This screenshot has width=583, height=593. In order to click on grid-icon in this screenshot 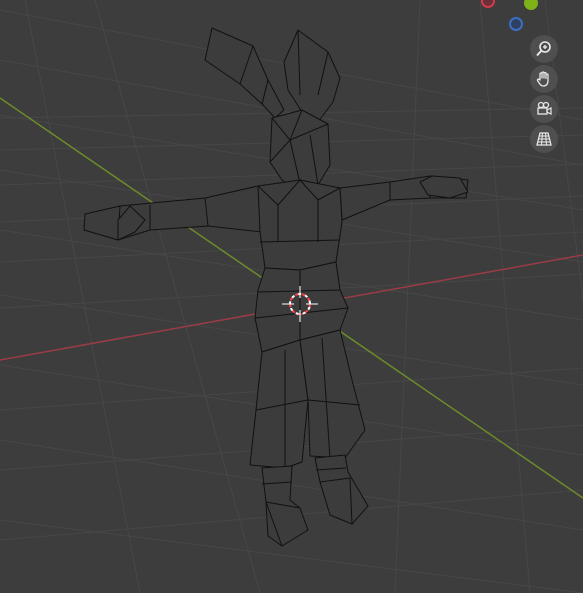, I will do `click(544, 139)`.